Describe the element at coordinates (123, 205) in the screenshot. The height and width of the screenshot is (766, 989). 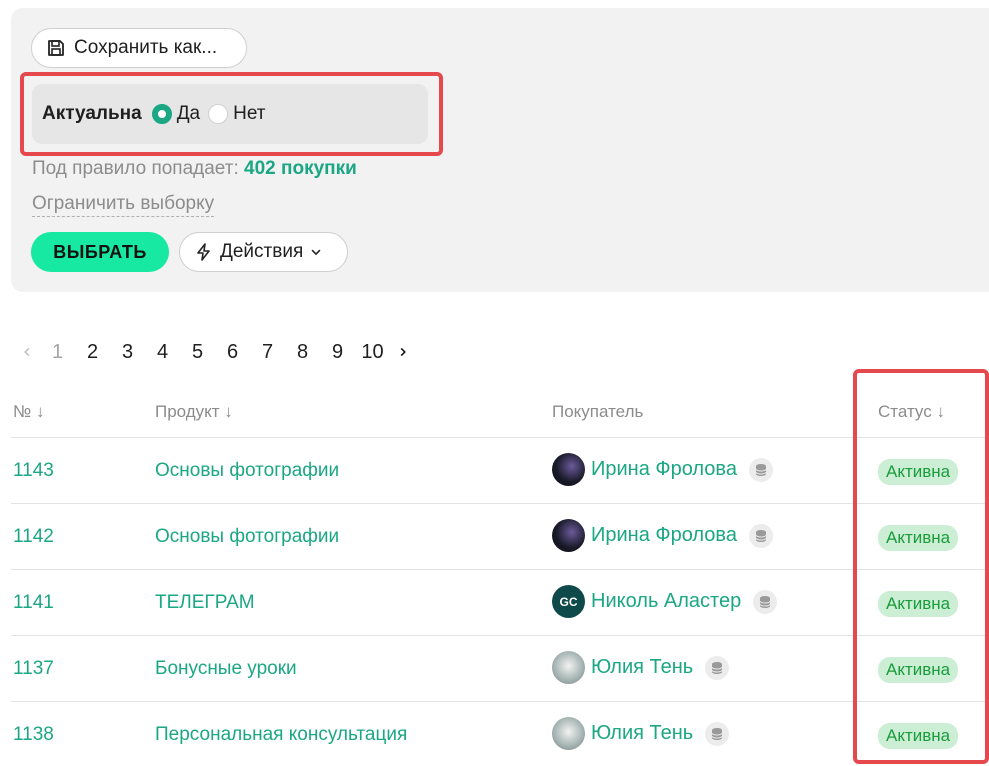
I see `limit-selection-link: Ограничить выборку` at that location.